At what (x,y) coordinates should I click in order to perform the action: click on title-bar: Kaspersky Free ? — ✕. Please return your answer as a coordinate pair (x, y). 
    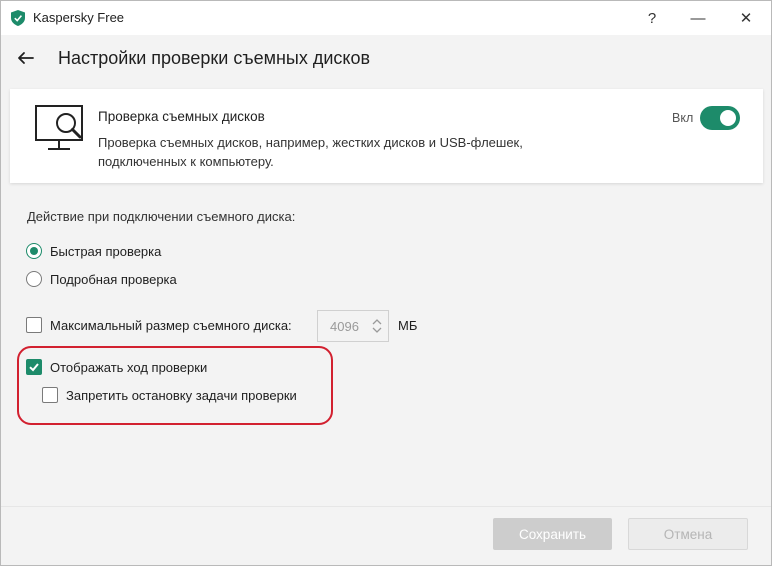
    Looking at the image, I should click on (386, 18).